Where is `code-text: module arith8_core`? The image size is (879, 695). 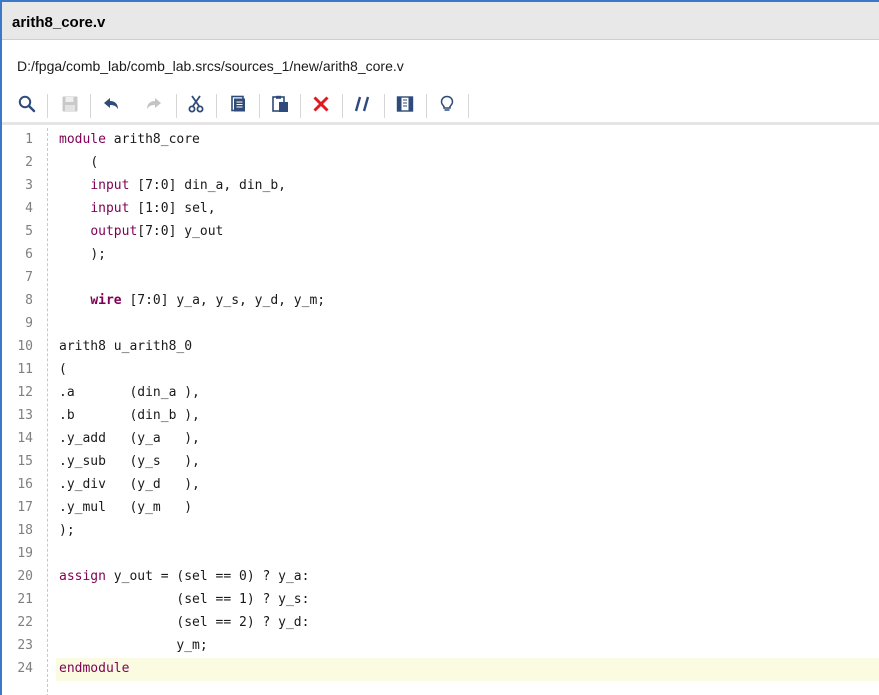 code-text: module arith8_core is located at coordinates (129, 139).